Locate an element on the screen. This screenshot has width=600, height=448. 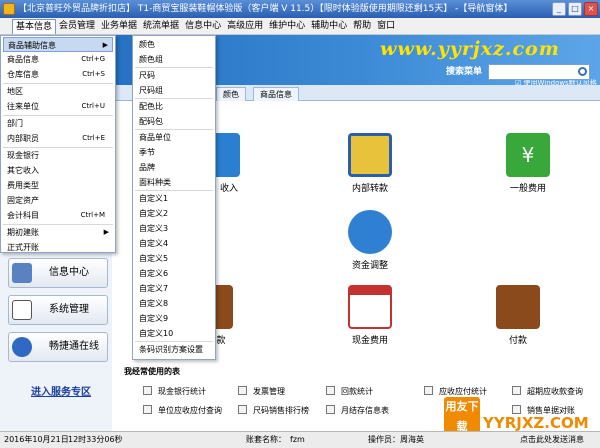
aux-menu-item: 自定义7 is located at coordinates (151, 288).